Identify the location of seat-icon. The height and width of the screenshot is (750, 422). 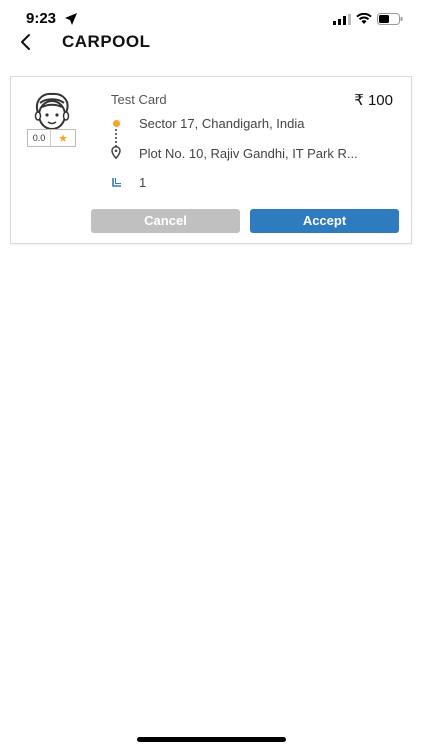
(116, 182).